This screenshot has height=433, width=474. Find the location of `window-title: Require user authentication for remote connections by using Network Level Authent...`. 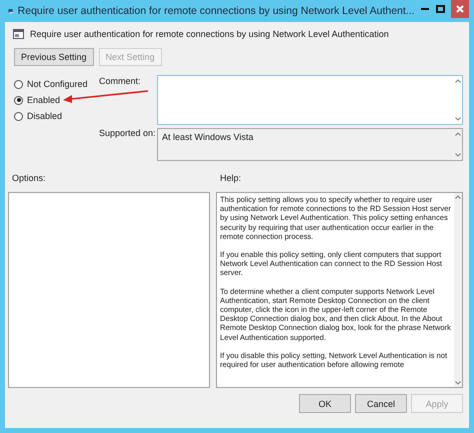

window-title: Require user authentication for remote connections by using Network Level Authent... is located at coordinates (216, 11).